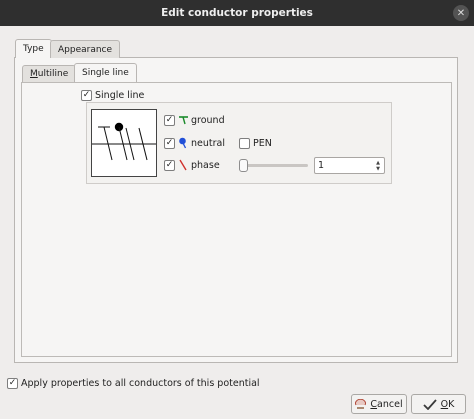 Image resolution: width=474 pixels, height=419 pixels. I want to click on subtab-multiline-label: Multiline, so click(49, 74).